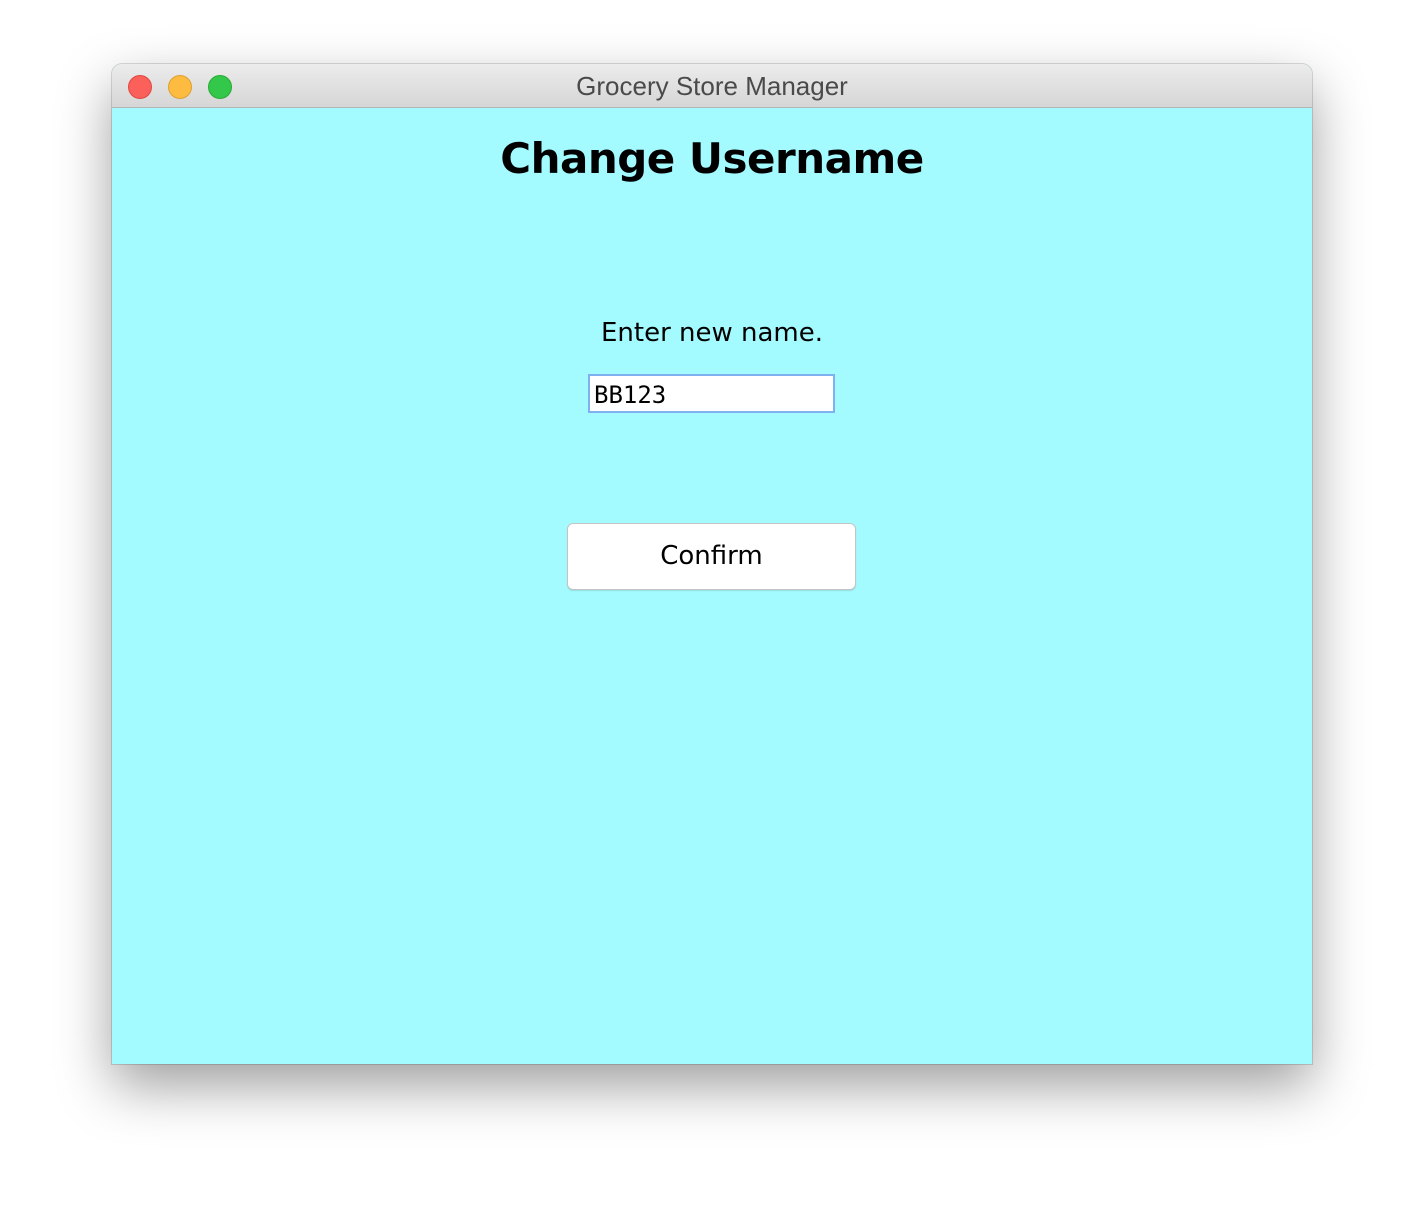 The height and width of the screenshot is (1224, 1424). I want to click on confirm-button: Confirm, so click(711, 556).